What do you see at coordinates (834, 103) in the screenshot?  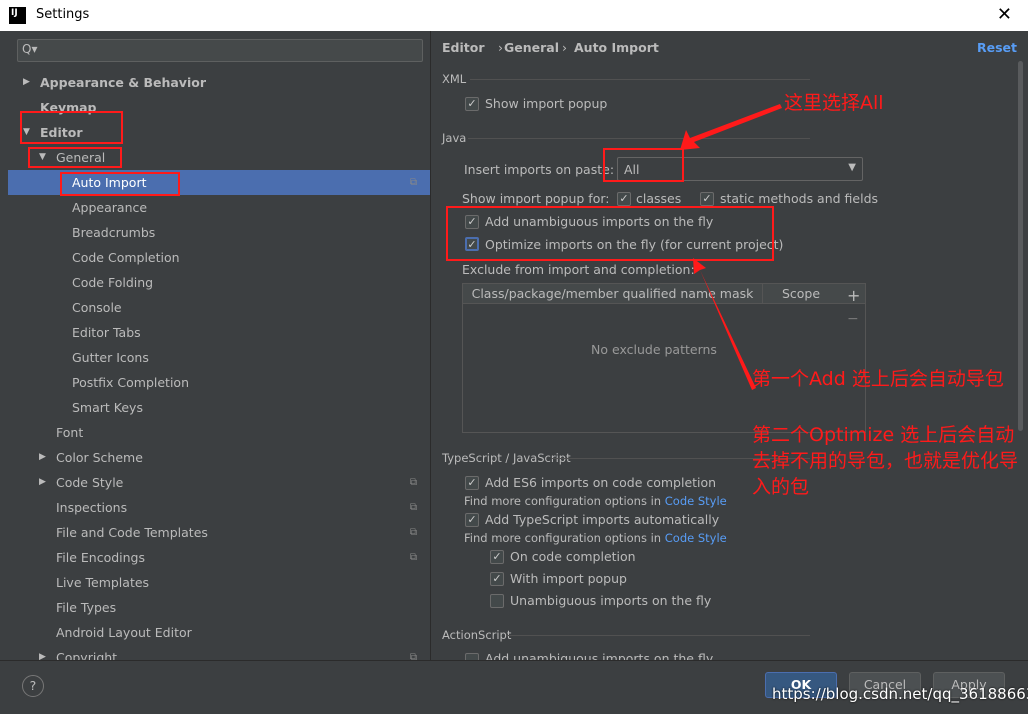 I see `annotation-select-all: 这里选择All` at bounding box center [834, 103].